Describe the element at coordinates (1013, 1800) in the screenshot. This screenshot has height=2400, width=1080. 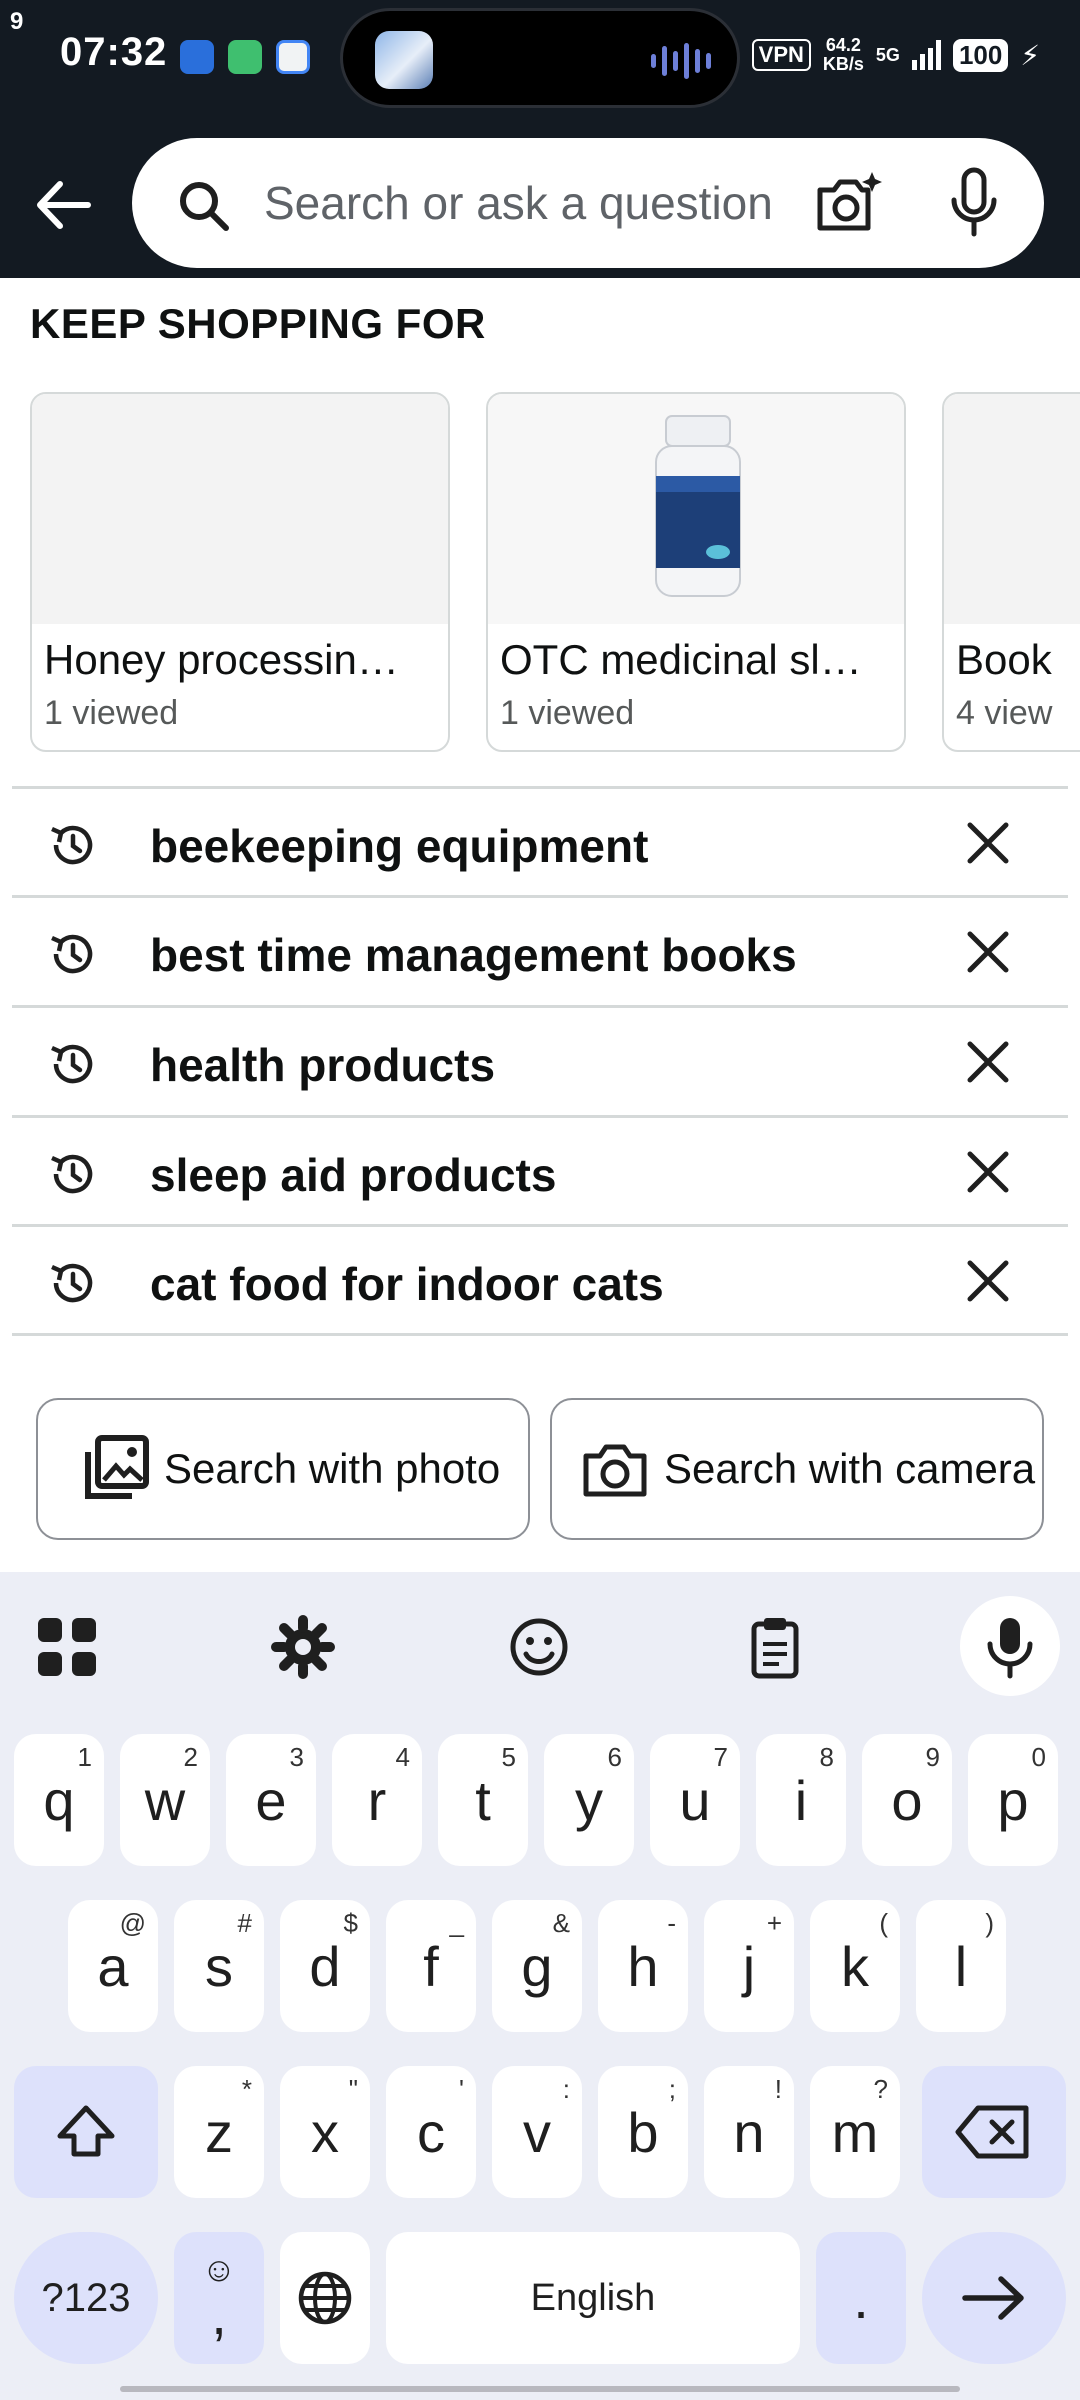
I see `key-p: p0` at that location.